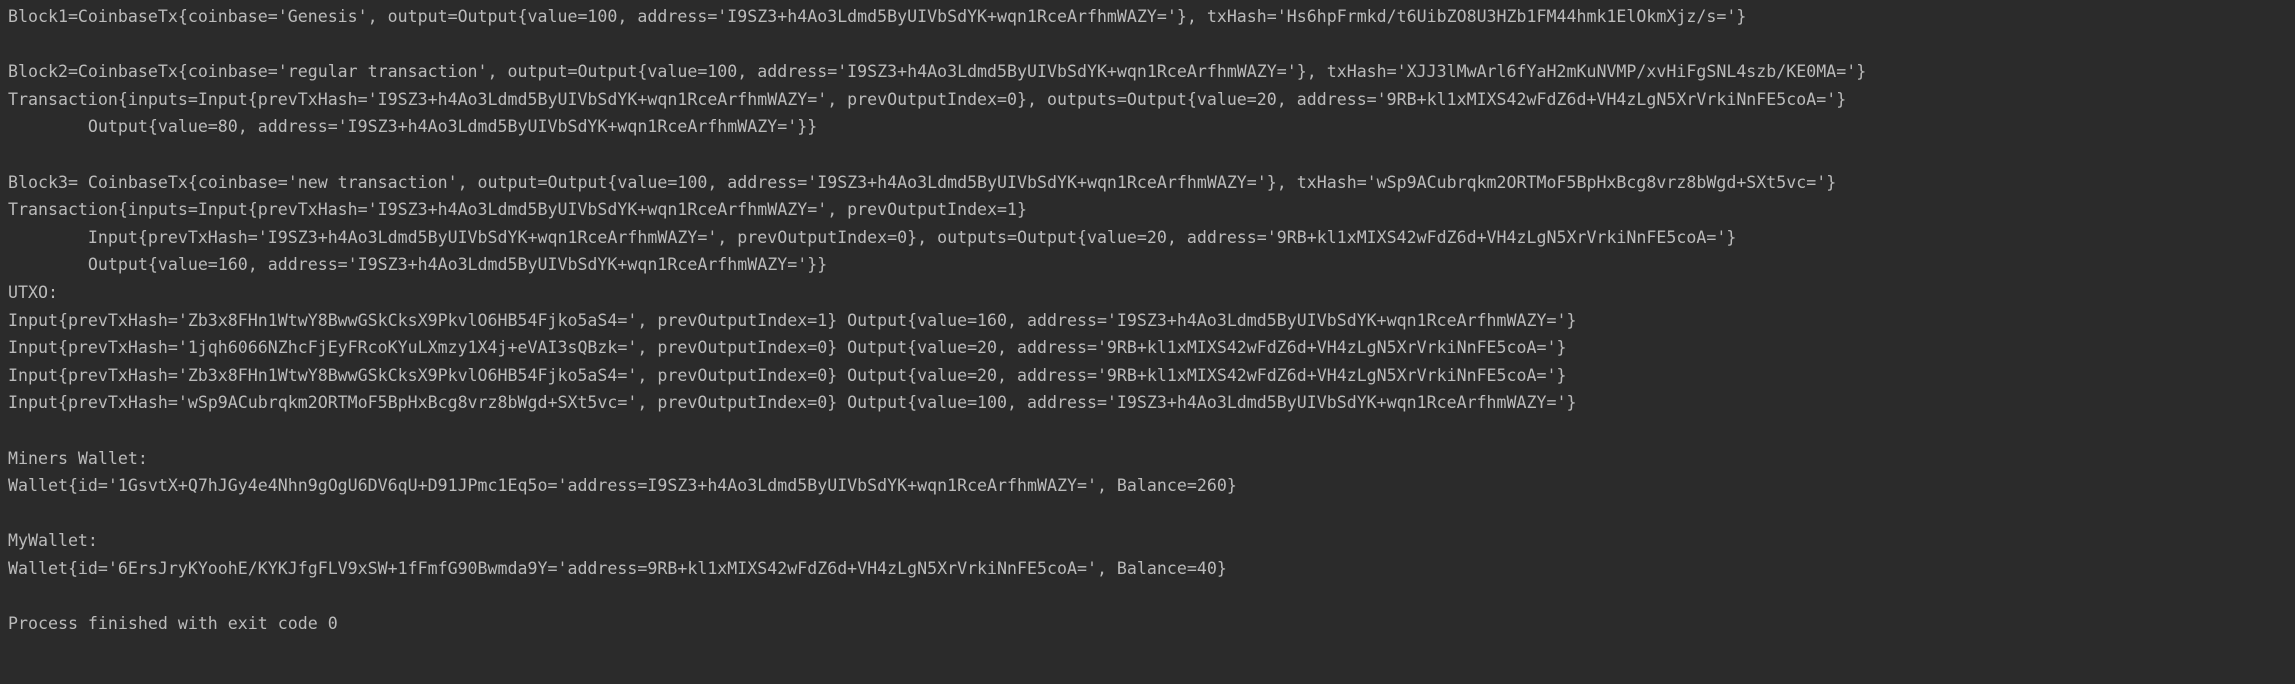 This screenshot has height=684, width=2295. What do you see at coordinates (53, 541) in the screenshot?
I see `console-line: MyWallet:` at bounding box center [53, 541].